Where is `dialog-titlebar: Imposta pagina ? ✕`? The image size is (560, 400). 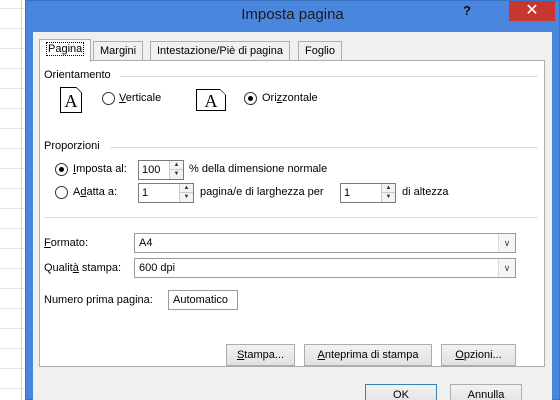
dialog-titlebar: Imposta pagina ? ✕ is located at coordinates (292, 16).